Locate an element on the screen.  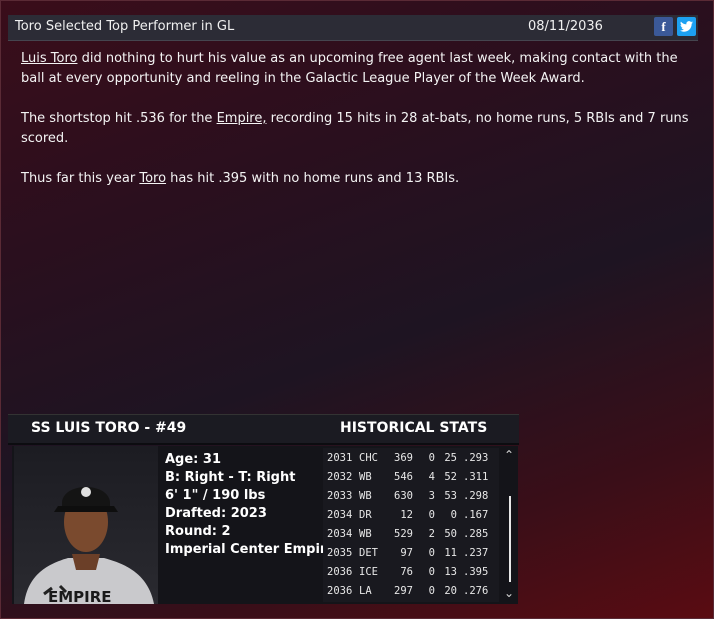
stats-row: 2036 ICE 76 0 13 .395 is located at coordinates (413, 575).